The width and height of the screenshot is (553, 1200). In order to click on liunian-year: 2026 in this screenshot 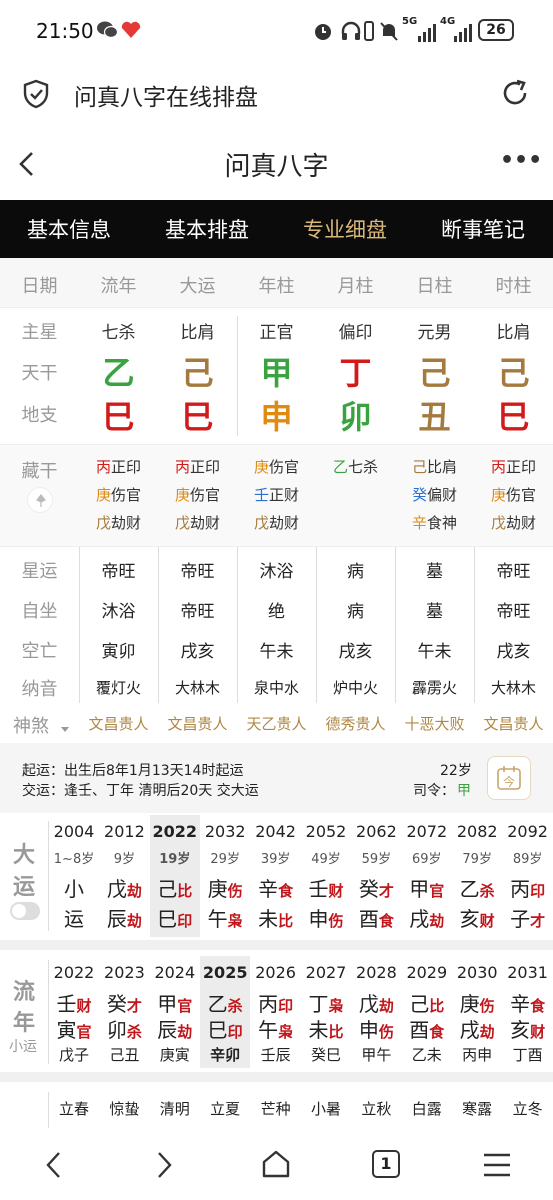, I will do `click(276, 972)`.